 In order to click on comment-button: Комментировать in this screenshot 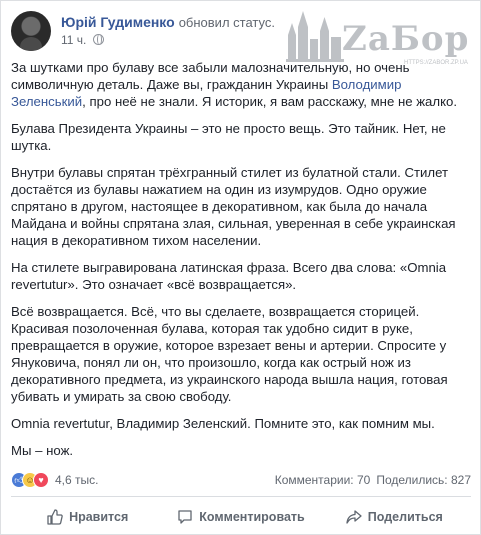, I will do `click(240, 517)`.